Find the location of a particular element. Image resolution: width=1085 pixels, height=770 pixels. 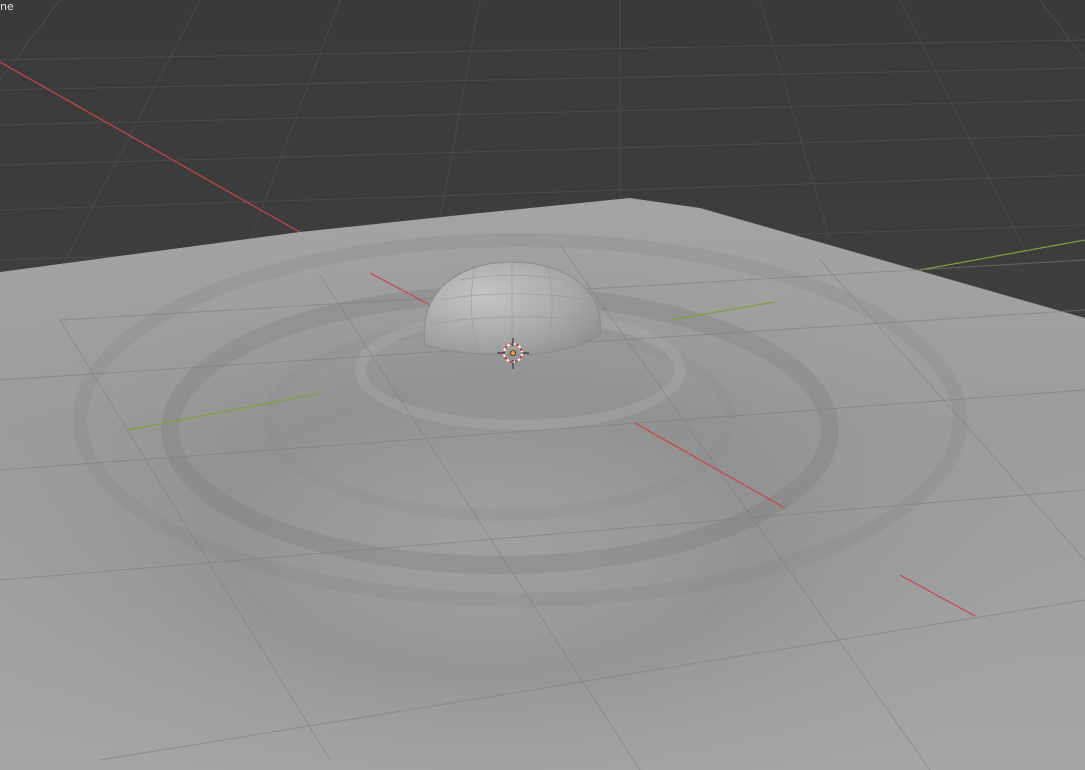

viewport-overlay-text: ne is located at coordinates (7, 6).